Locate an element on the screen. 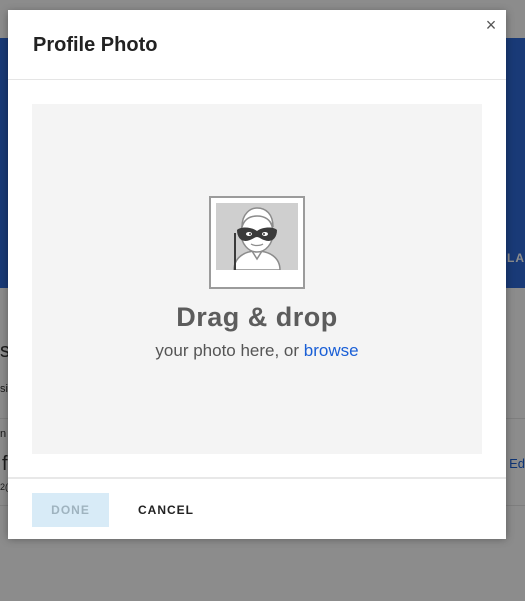  photo-placeholder-frame is located at coordinates (257, 242).